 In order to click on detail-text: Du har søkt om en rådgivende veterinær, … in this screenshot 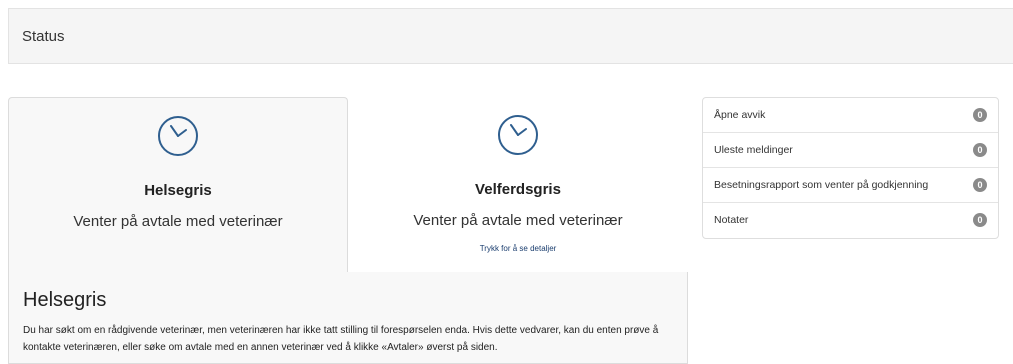, I will do `click(341, 339)`.